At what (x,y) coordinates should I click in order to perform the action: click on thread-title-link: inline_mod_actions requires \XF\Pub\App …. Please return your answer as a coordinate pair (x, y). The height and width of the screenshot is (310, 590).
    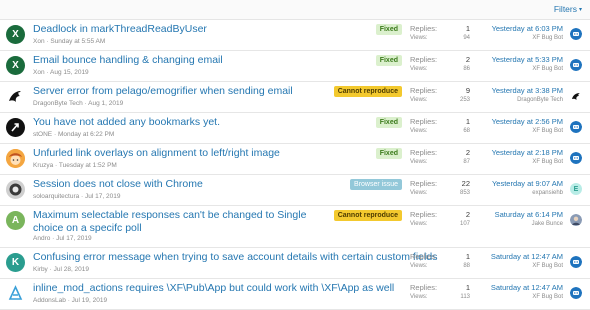
    Looking at the image, I should click on (213, 288).